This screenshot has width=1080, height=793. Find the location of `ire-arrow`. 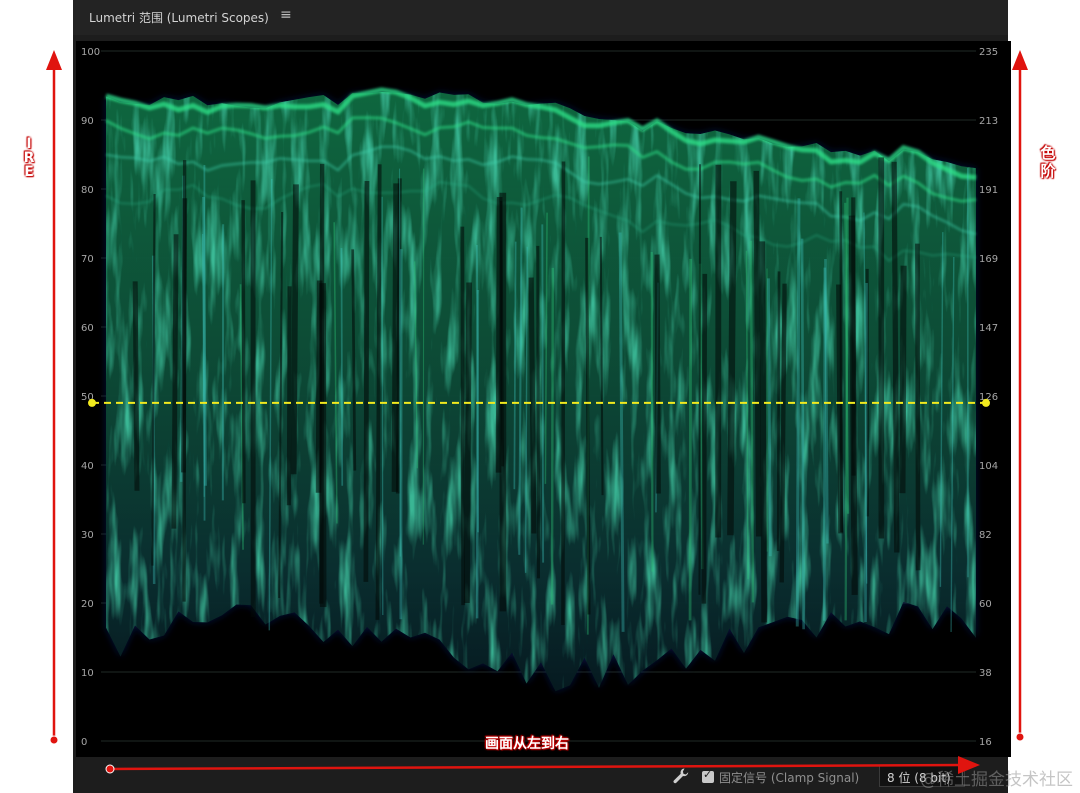

ire-arrow is located at coordinates (54, 397).